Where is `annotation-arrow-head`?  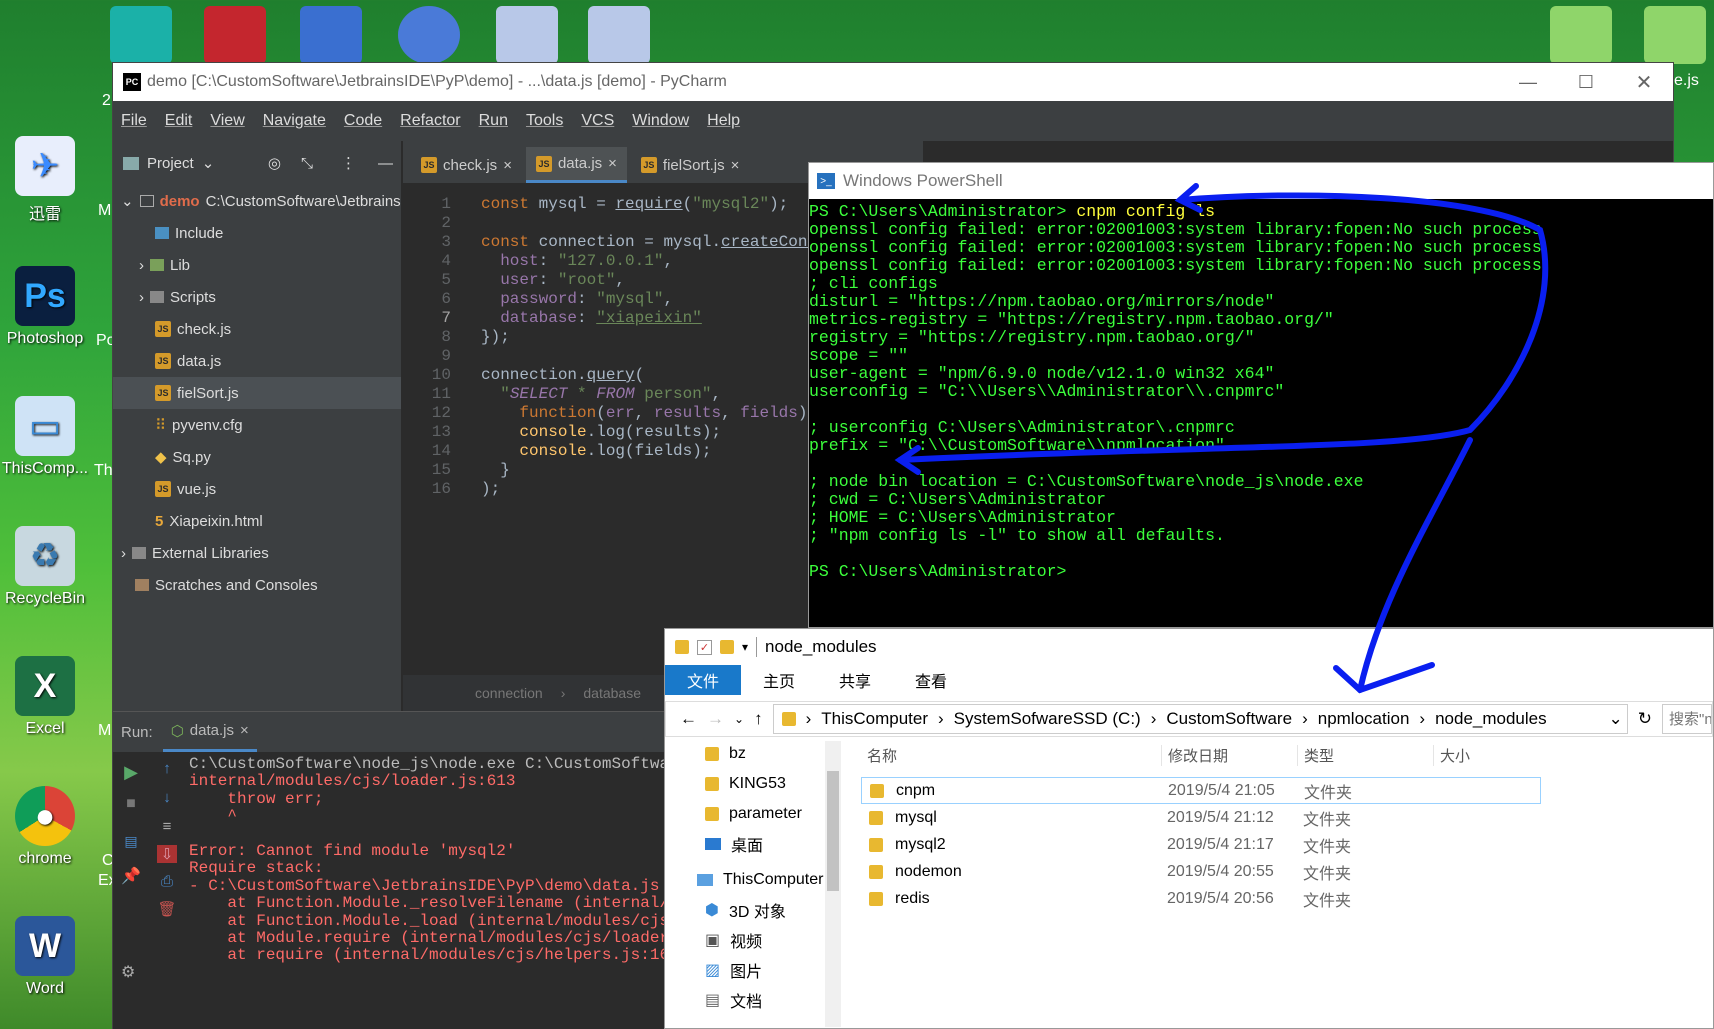
annotation-arrow-head is located at coordinates (1384, 678).